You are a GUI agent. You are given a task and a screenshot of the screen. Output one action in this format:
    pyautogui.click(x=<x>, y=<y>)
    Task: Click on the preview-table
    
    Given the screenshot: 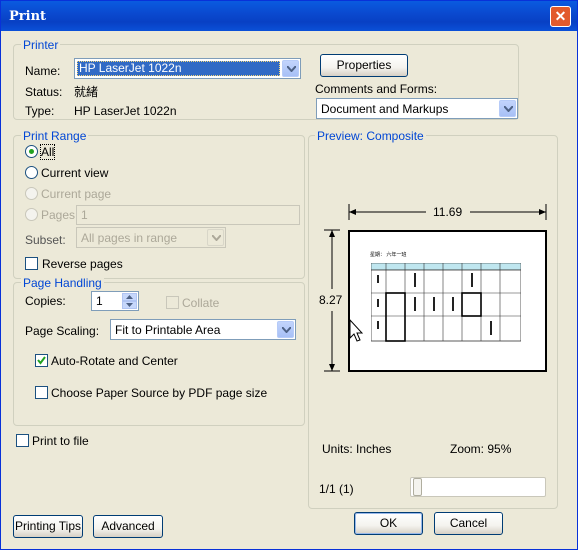 What is the action you would take?
    pyautogui.click(x=446, y=302)
    